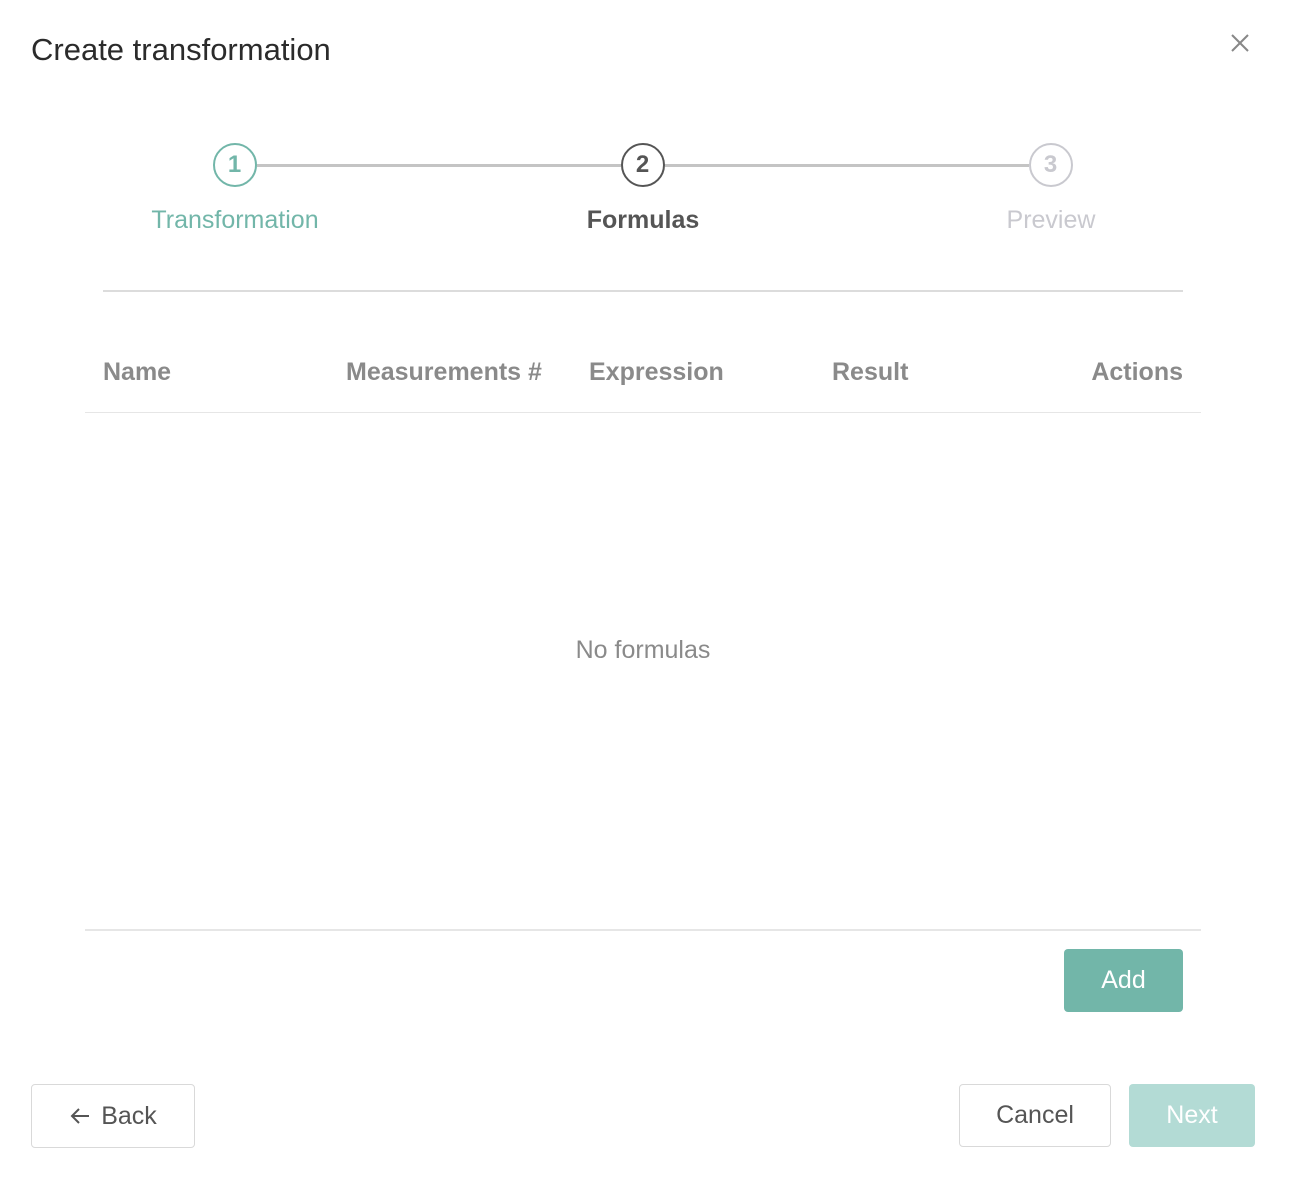 Image resolution: width=1289 pixels, height=1181 pixels. I want to click on step-label: Transformation, so click(235, 220).